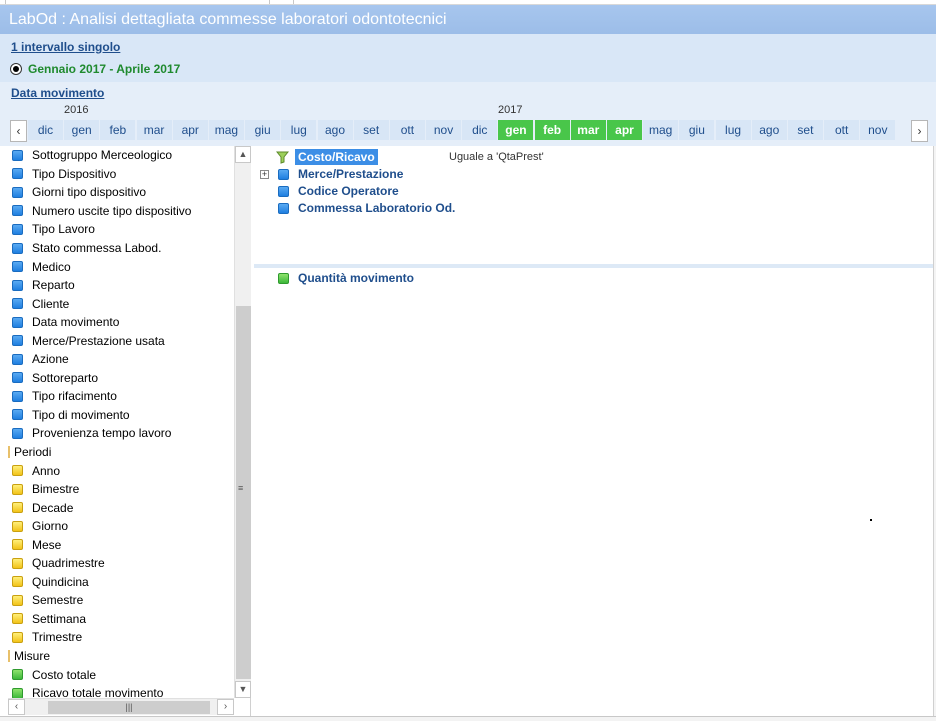 The width and height of the screenshot is (936, 721). I want to click on field-list-item: Data movimento, so click(121, 322).